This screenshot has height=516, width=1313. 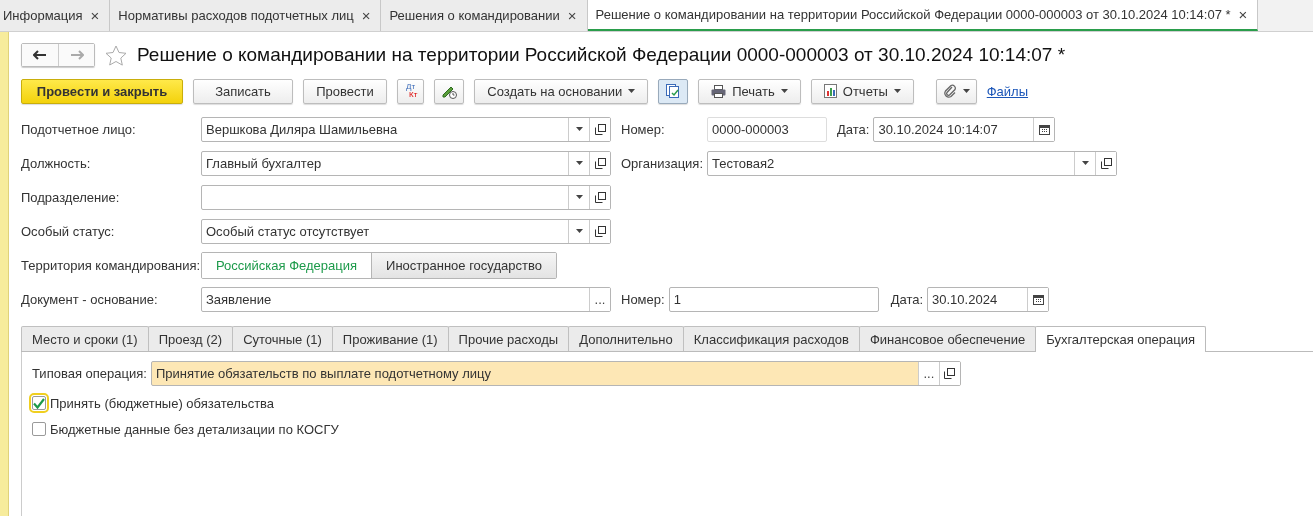 What do you see at coordinates (190, 338) in the screenshot?
I see `form-tab: Проезд (2)` at bounding box center [190, 338].